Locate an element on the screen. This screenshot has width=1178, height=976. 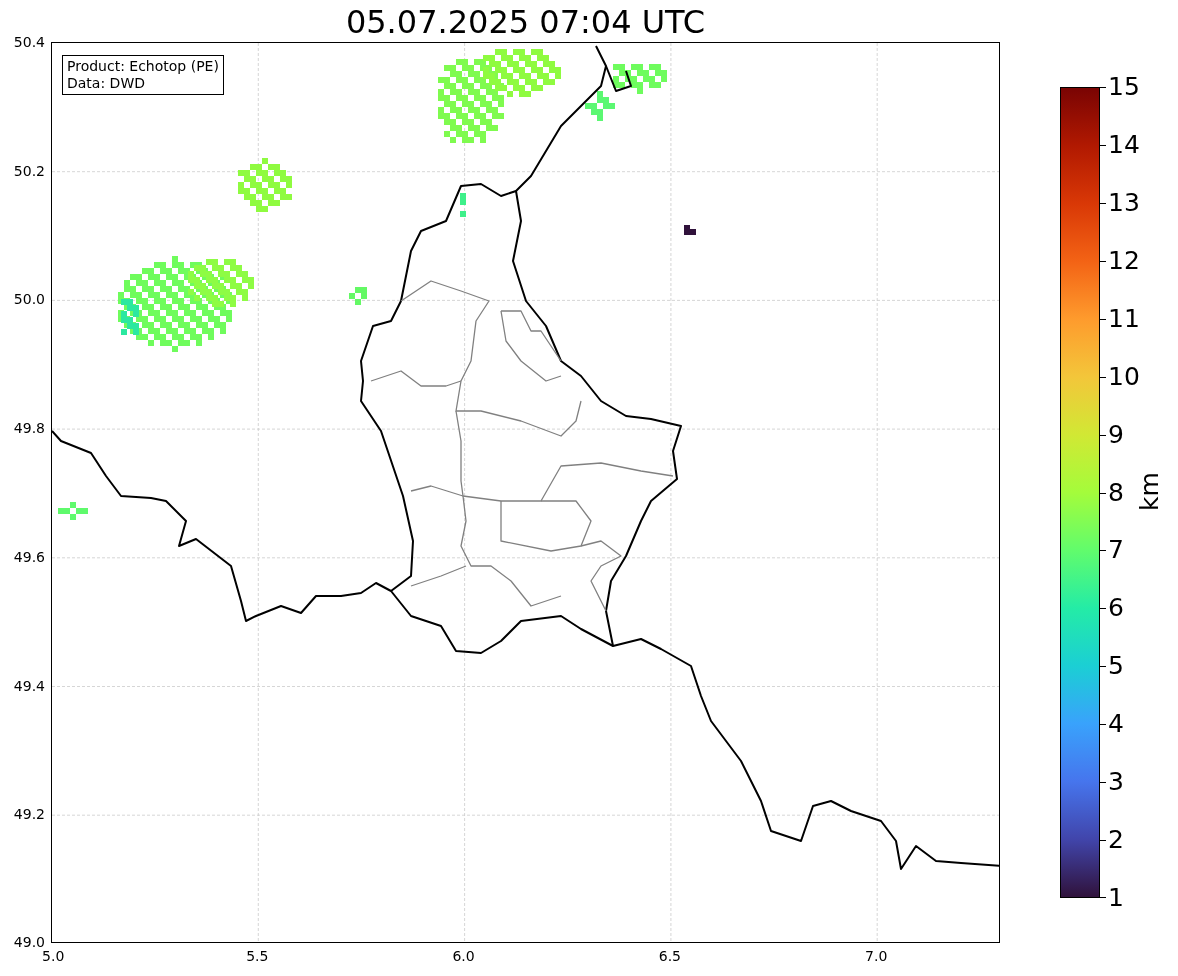
colorbar-tick-label: 1 is located at coordinates (1116, 898).